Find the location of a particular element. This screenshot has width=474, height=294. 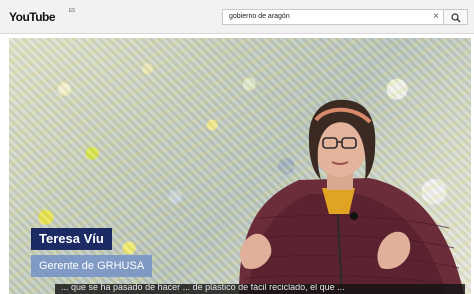

youtube-logo: YouTube ES is located at coordinates (42, 16).